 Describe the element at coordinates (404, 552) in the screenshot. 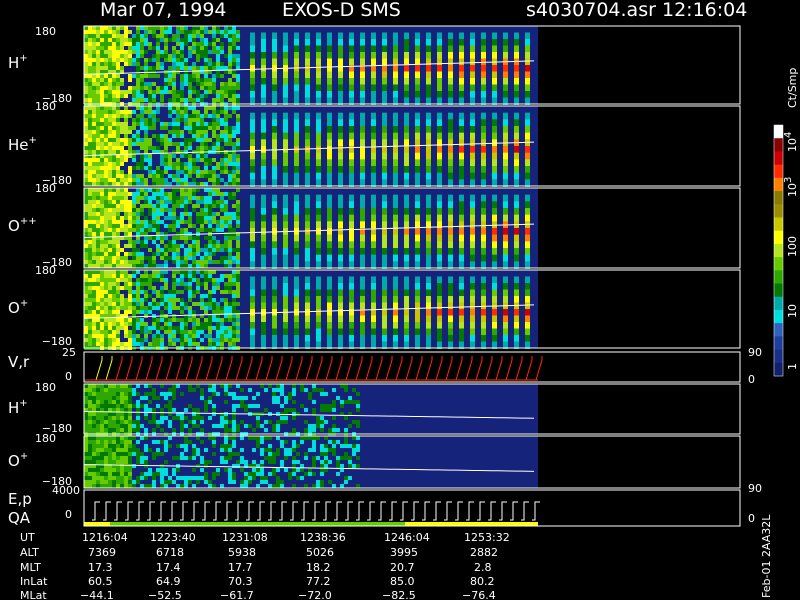

I see `footer-alt-5: 3995` at that location.